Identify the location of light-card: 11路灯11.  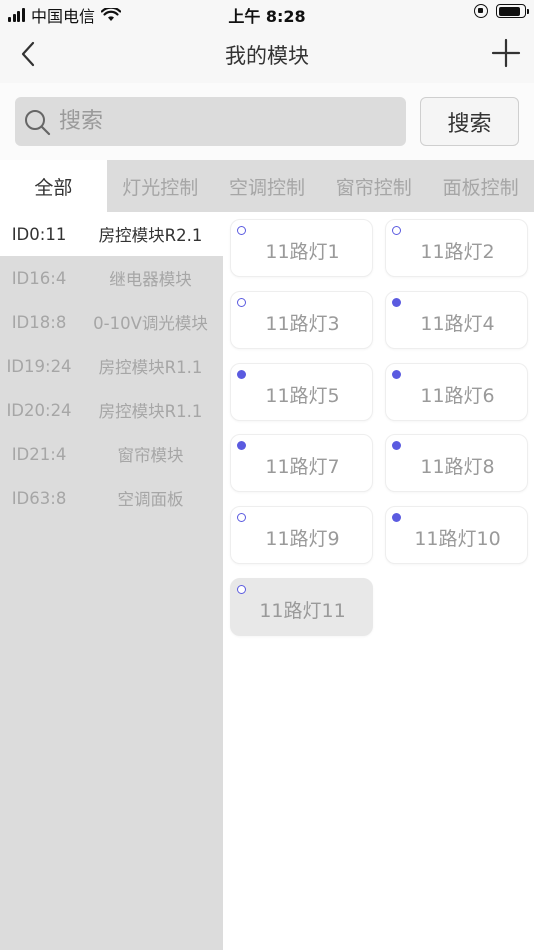
(301, 607).